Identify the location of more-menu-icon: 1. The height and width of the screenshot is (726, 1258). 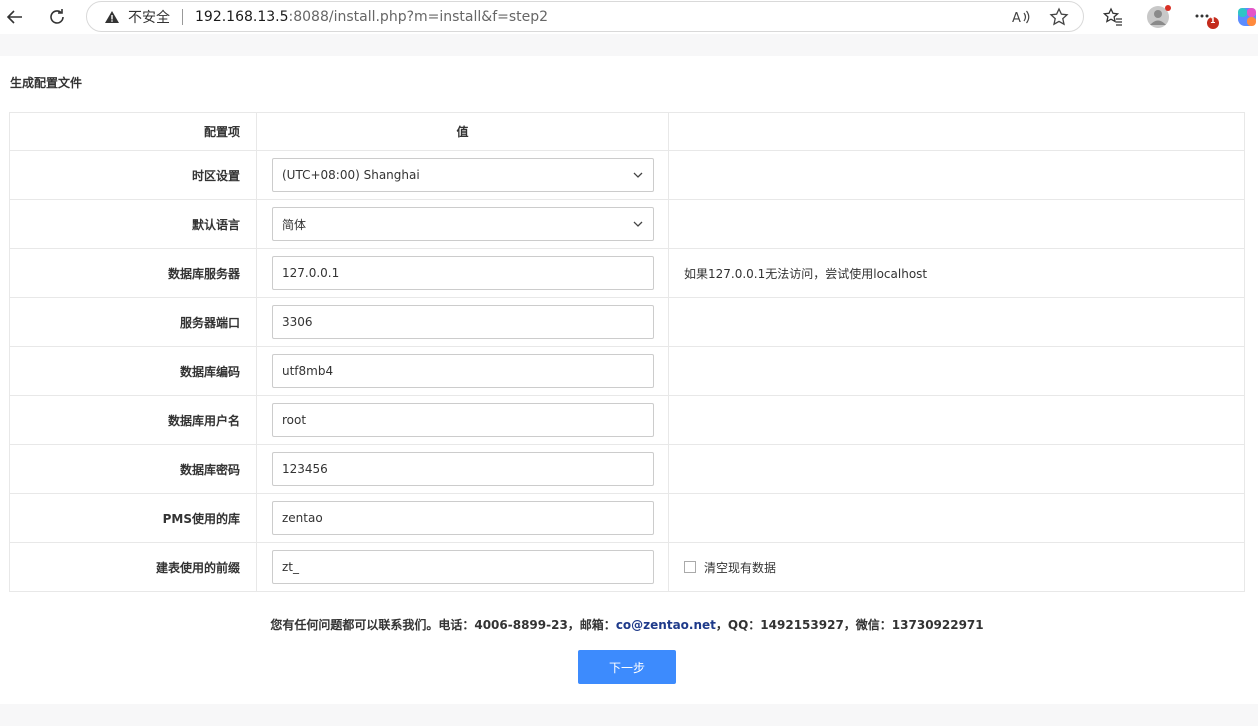
(1208, 17).